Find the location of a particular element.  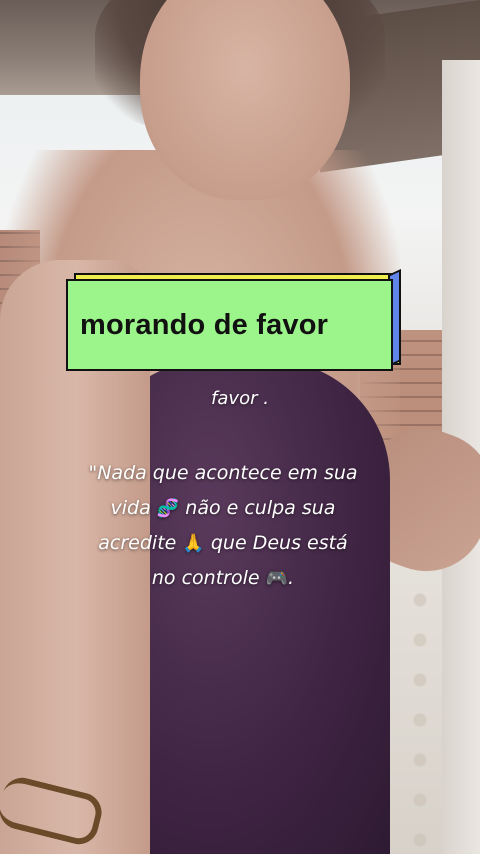

quote-line-1: "Nada que acontece em sua is located at coordinates (223, 473).